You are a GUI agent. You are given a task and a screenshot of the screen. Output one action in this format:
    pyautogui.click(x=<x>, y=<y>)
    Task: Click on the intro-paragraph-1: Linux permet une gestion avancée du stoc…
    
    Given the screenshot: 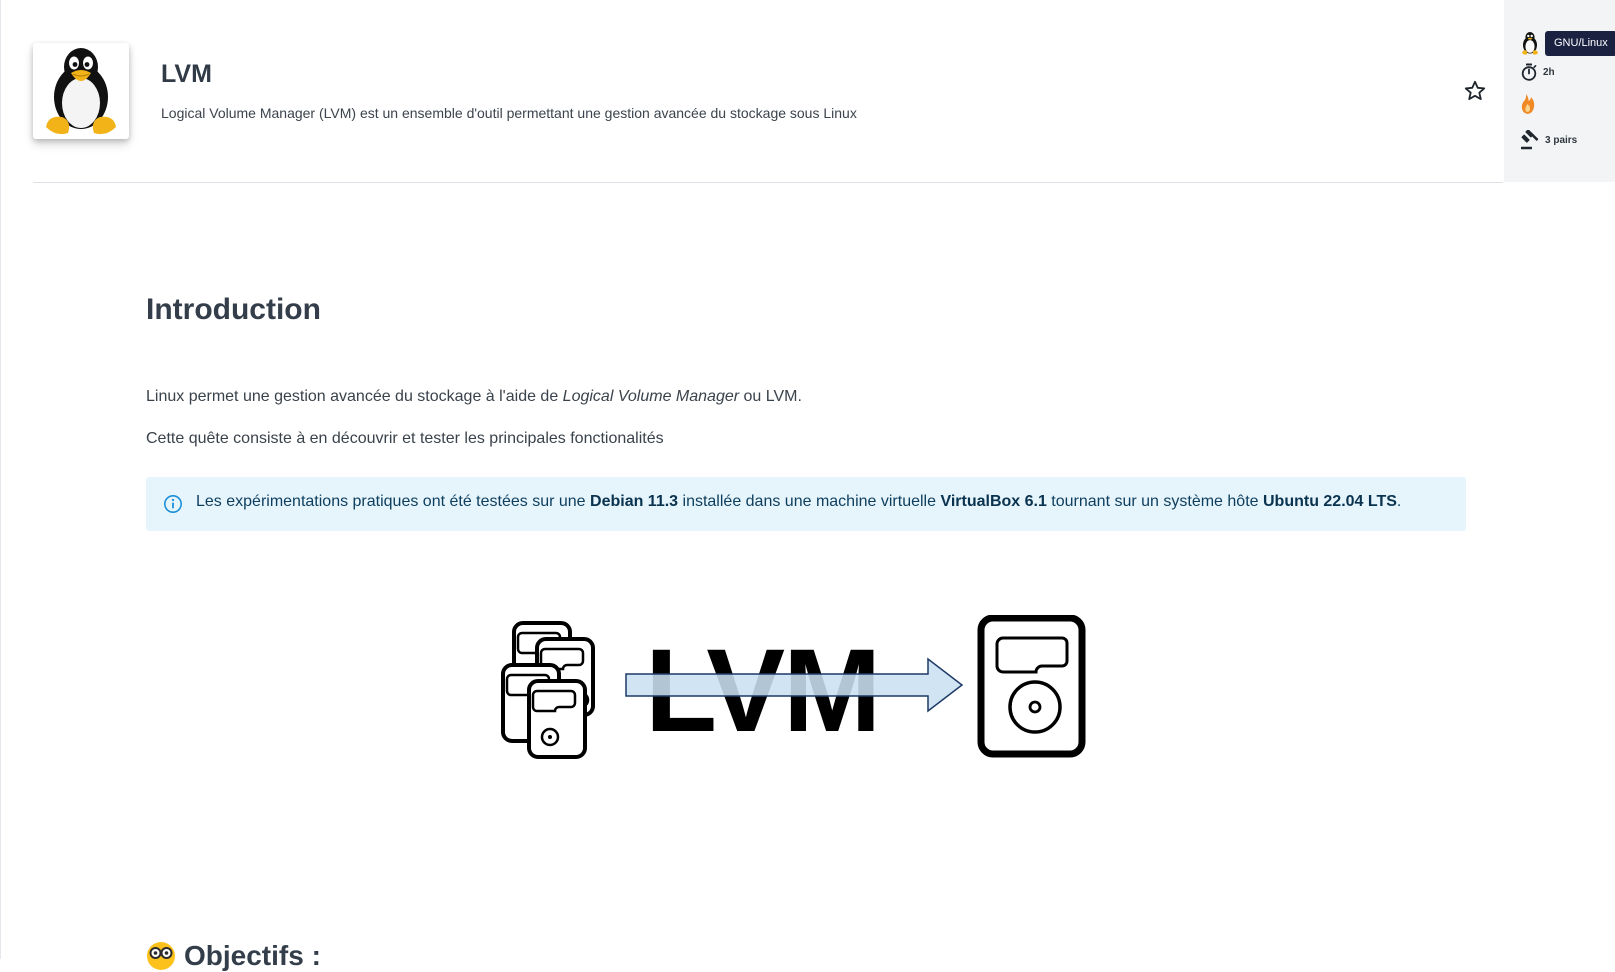 What is the action you would take?
    pyautogui.click(x=474, y=397)
    